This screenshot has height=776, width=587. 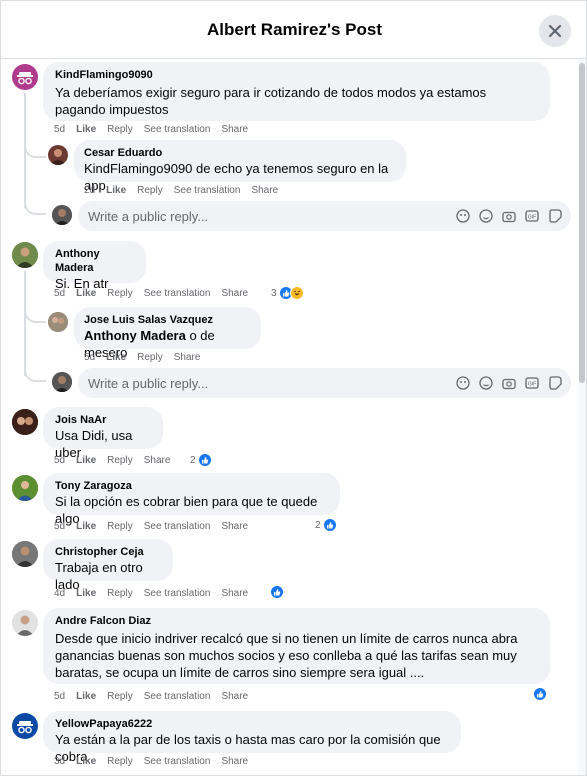 I want to click on comment-time: 4d, so click(x=59, y=594).